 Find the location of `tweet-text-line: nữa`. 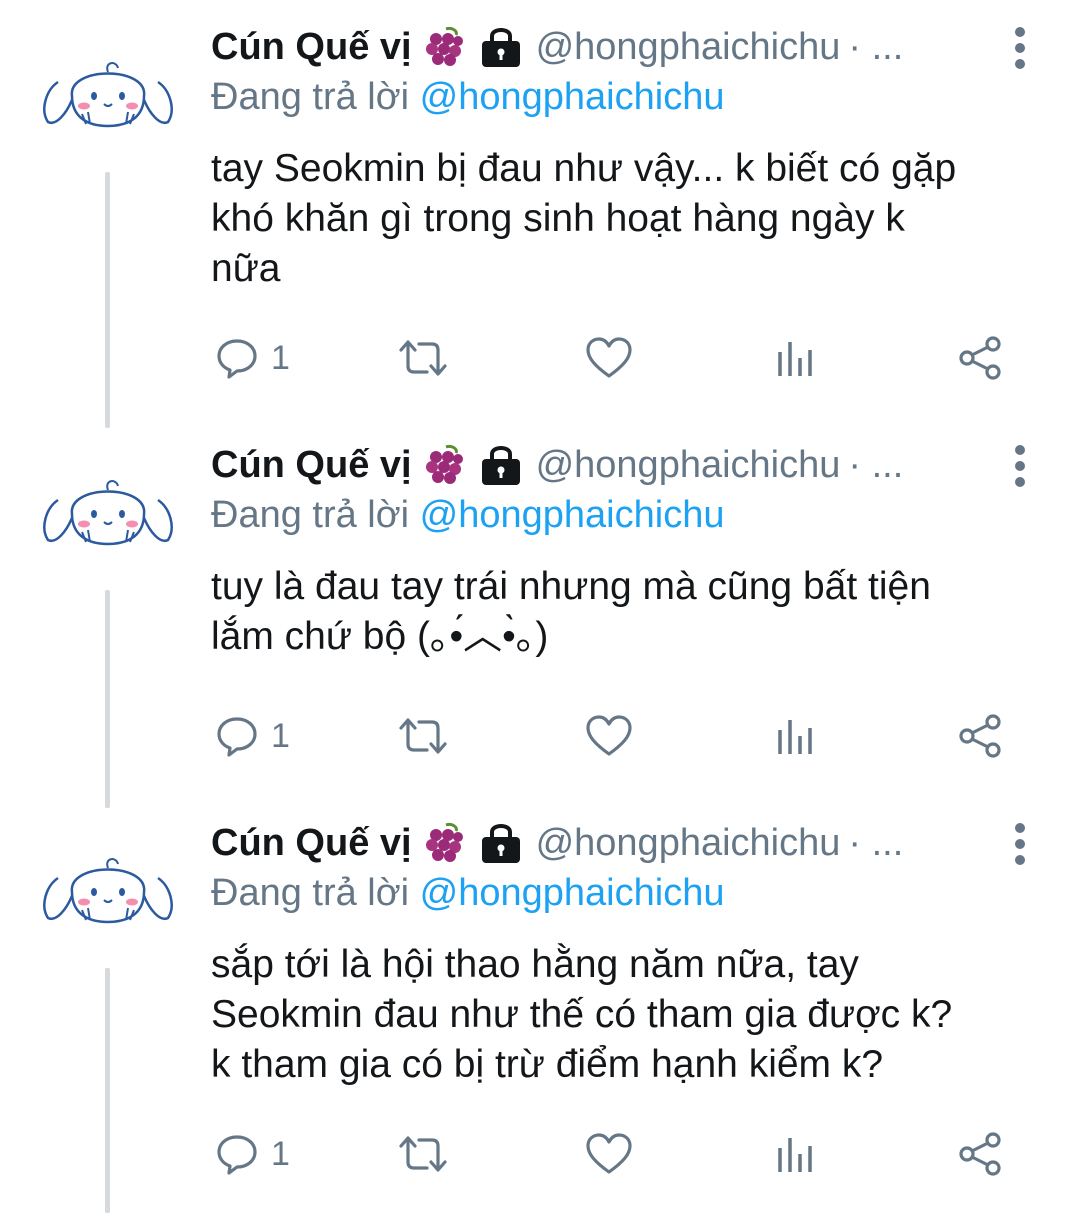

tweet-text-line: nữa is located at coordinates (246, 268).